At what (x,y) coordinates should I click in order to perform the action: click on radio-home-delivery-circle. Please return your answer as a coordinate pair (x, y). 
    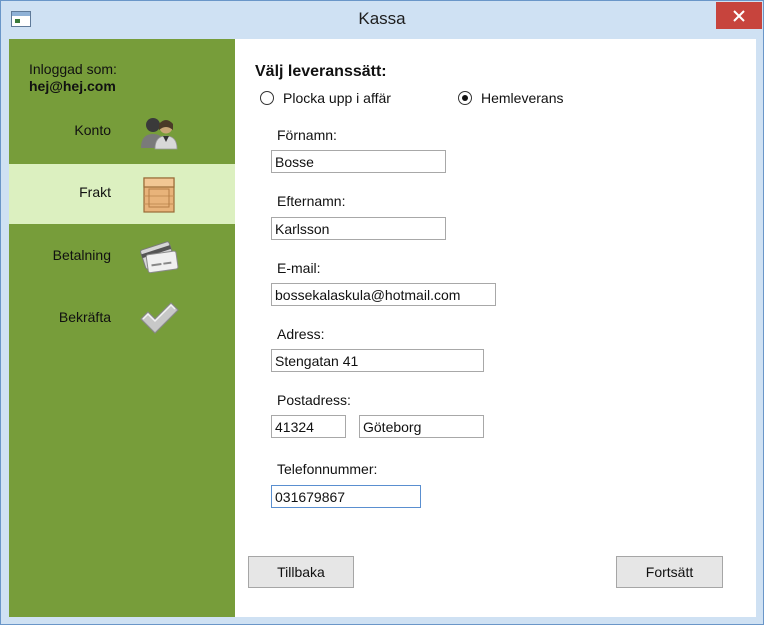
    Looking at the image, I should click on (465, 98).